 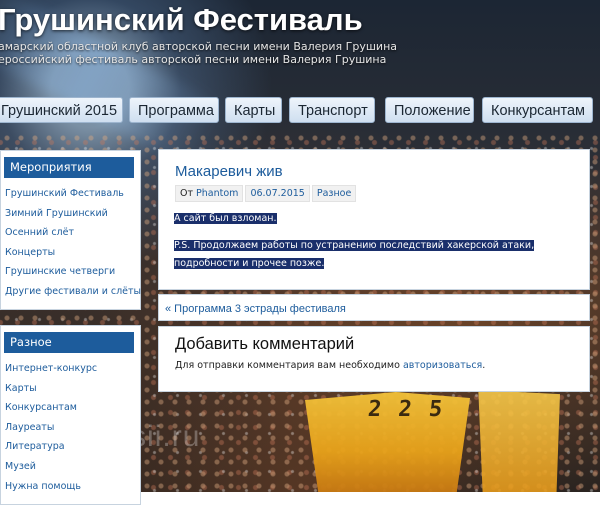 What do you see at coordinates (265, 344) in the screenshot?
I see `add-comment-heading: Добавить комментарий` at bounding box center [265, 344].